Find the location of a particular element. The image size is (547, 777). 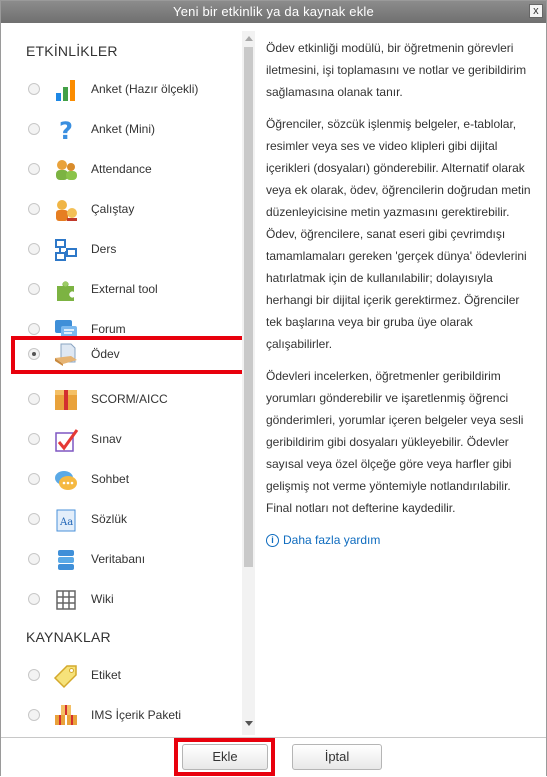

radio-button-checked is located at coordinates (34, 354).